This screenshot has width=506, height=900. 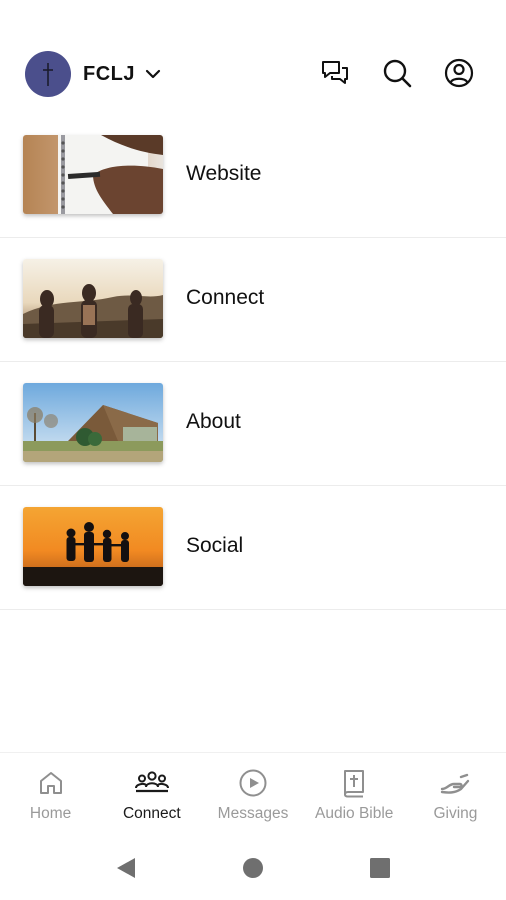 I want to click on nav-label: Connect, so click(x=151, y=813).